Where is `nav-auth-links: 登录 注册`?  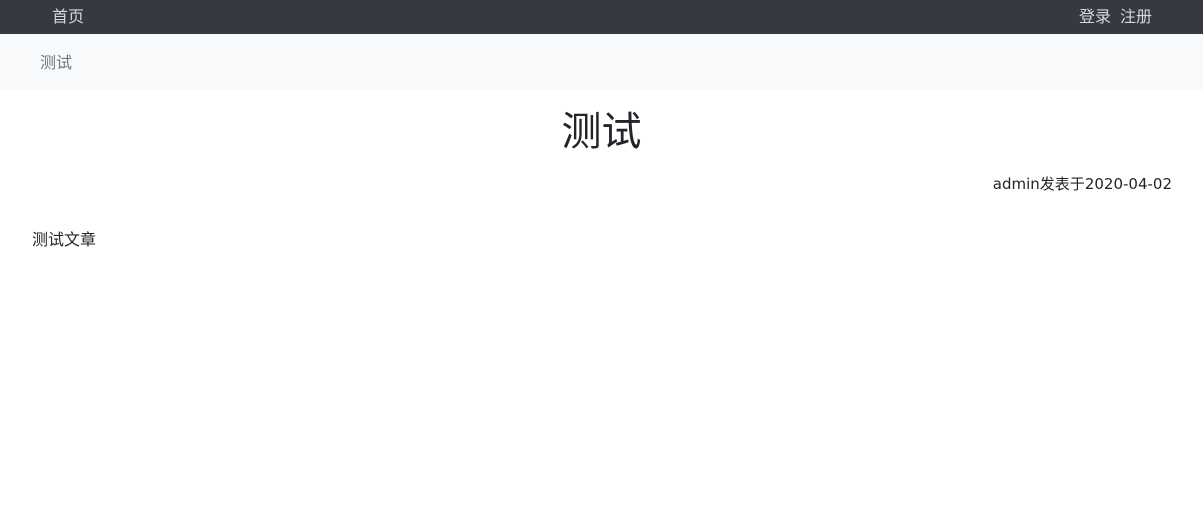 nav-auth-links: 登录 注册 is located at coordinates (1115, 17).